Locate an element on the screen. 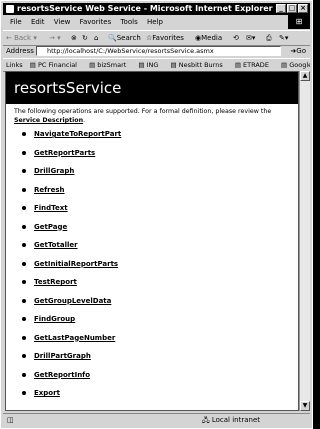 The height and width of the screenshot is (429, 320). list-item: DrillPartGraph is located at coordinates (70, 356).